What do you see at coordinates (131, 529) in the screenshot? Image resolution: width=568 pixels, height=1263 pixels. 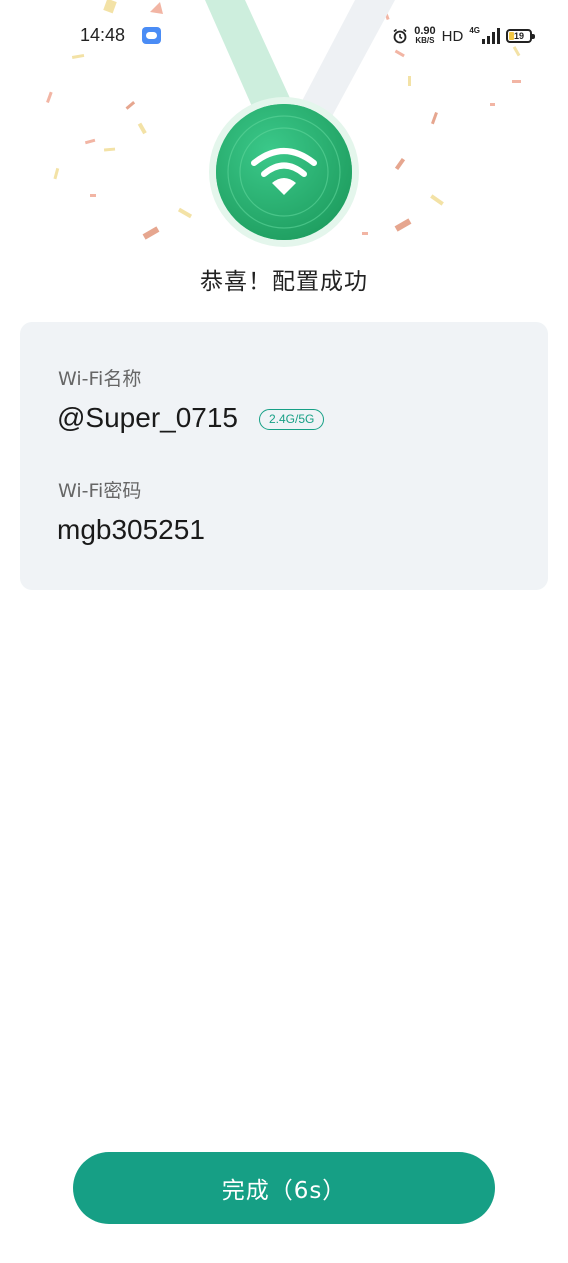 I see `wifi-password-value: mgb305251` at bounding box center [131, 529].